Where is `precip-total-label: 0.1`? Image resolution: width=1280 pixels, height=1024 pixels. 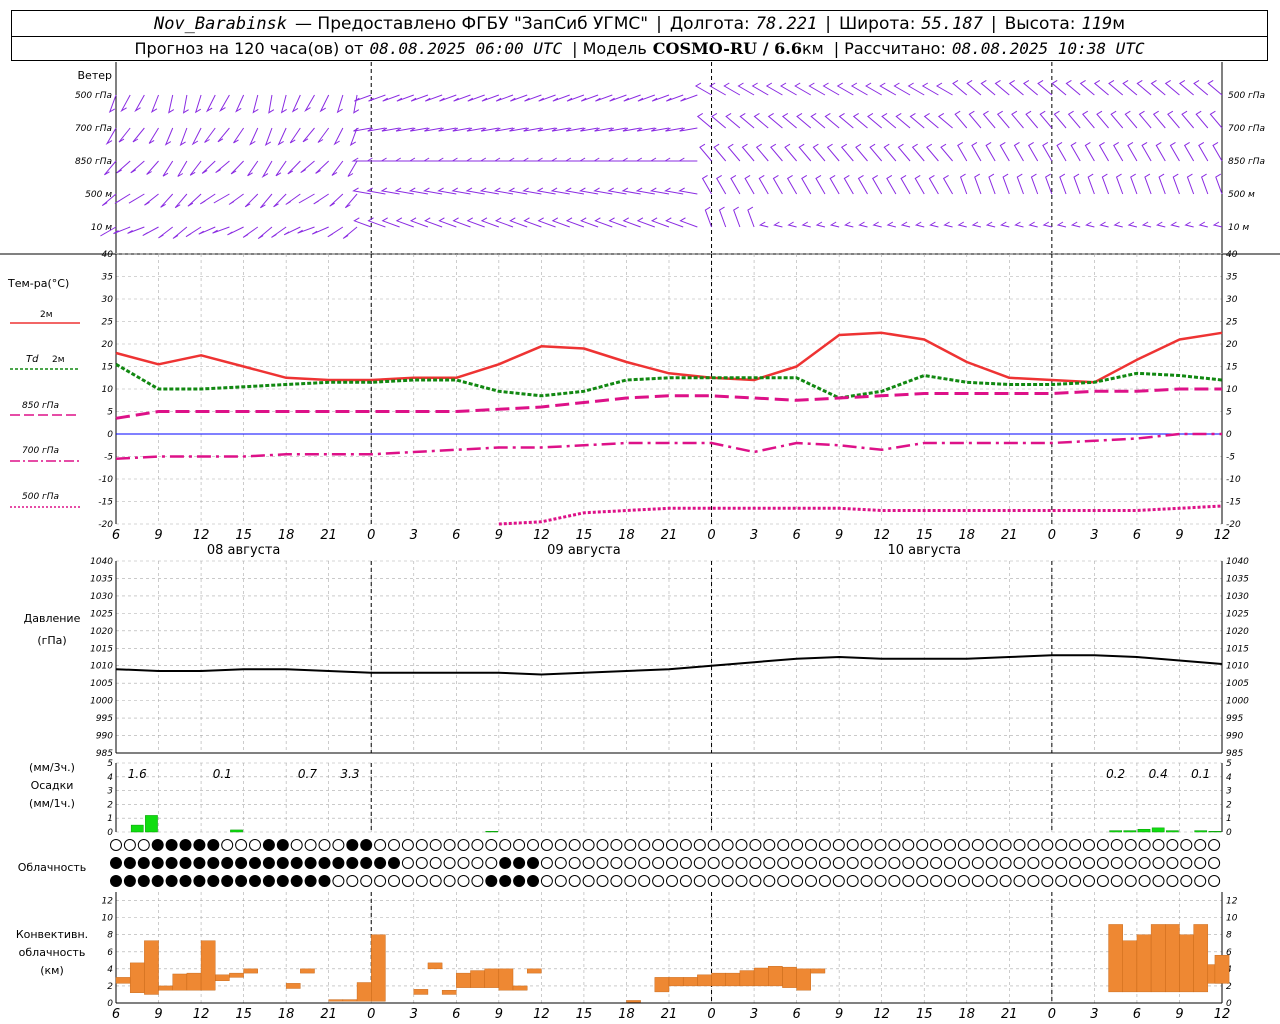
precip-total-label: 0.1 is located at coordinates (222, 774).